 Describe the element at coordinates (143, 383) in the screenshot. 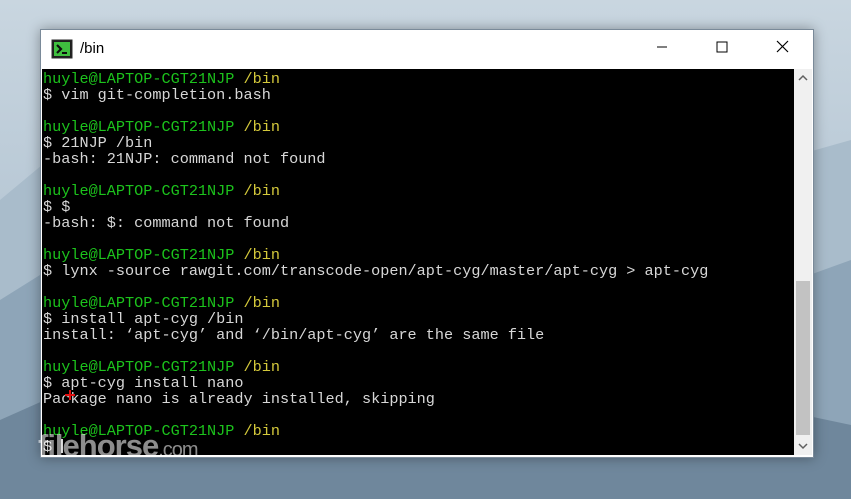

I see `output-line: $ apt-cyg install nano` at that location.